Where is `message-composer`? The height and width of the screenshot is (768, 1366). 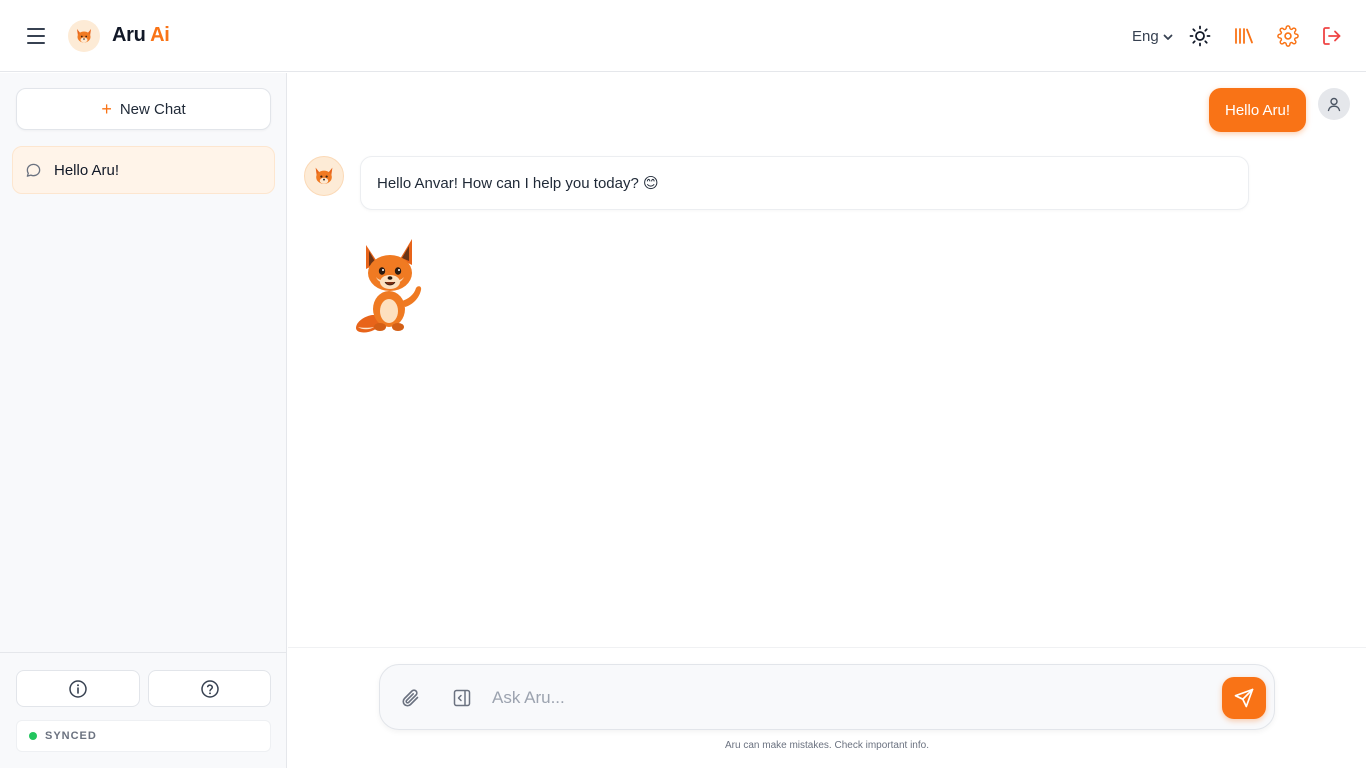
message-composer is located at coordinates (827, 697).